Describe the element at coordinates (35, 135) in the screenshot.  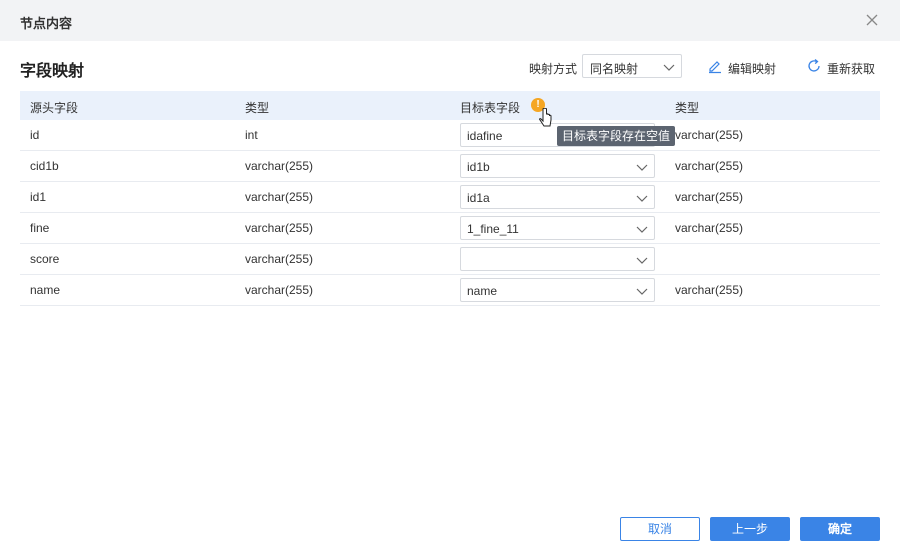
I see `source-field: id` at that location.